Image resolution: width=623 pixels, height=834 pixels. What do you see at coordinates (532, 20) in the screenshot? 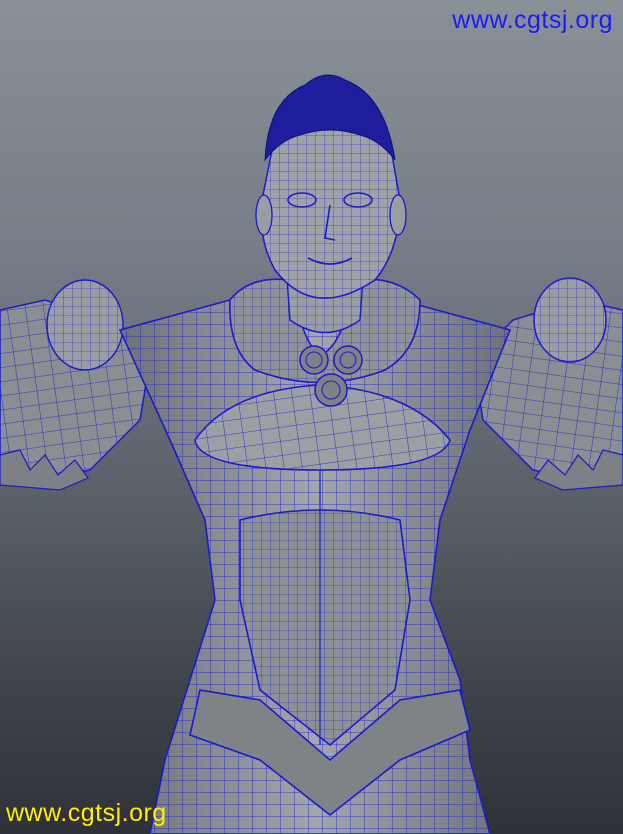
I see `watermark-top: www.cgtsj.org` at bounding box center [532, 20].